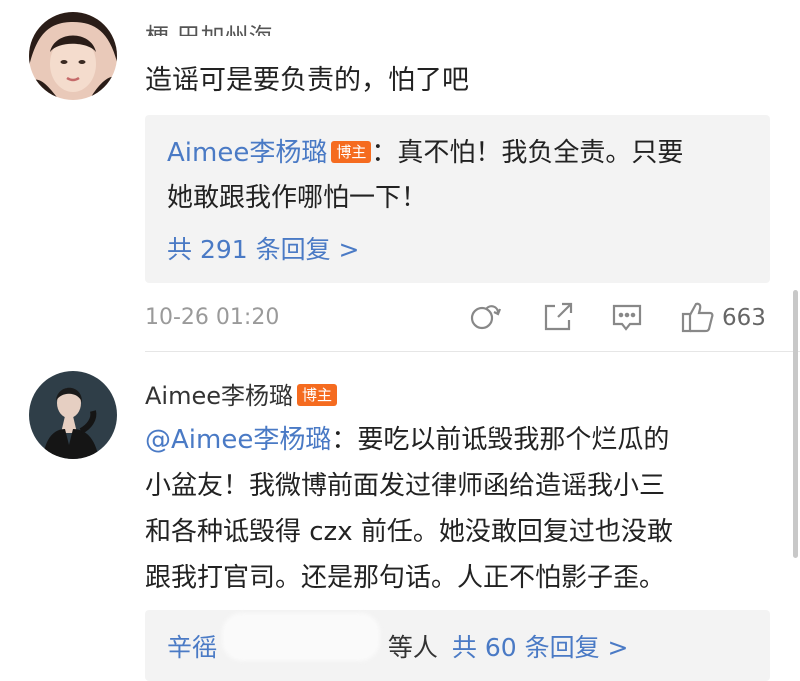 This screenshot has width=800, height=681. I want to click on redaction-blur, so click(301, 637).